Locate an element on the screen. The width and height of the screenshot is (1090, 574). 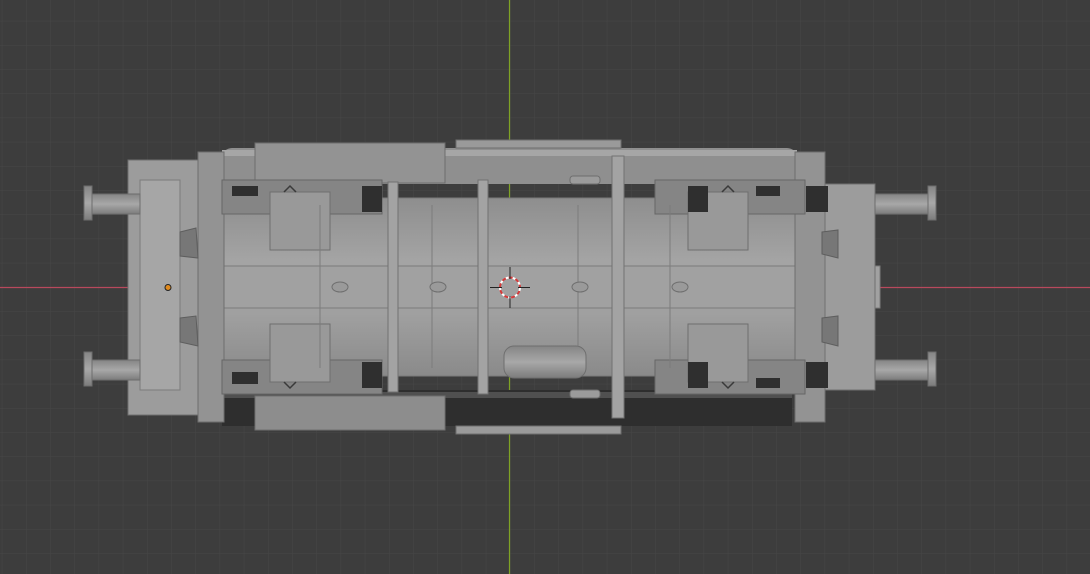
origin-icon is located at coordinates (168, 287).